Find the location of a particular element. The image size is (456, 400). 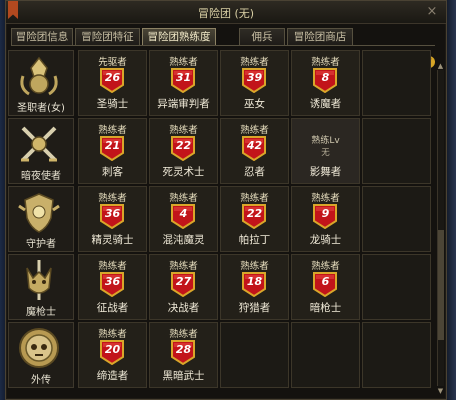

character-cell: 熟练者 21 刺客 is located at coordinates (112, 151).